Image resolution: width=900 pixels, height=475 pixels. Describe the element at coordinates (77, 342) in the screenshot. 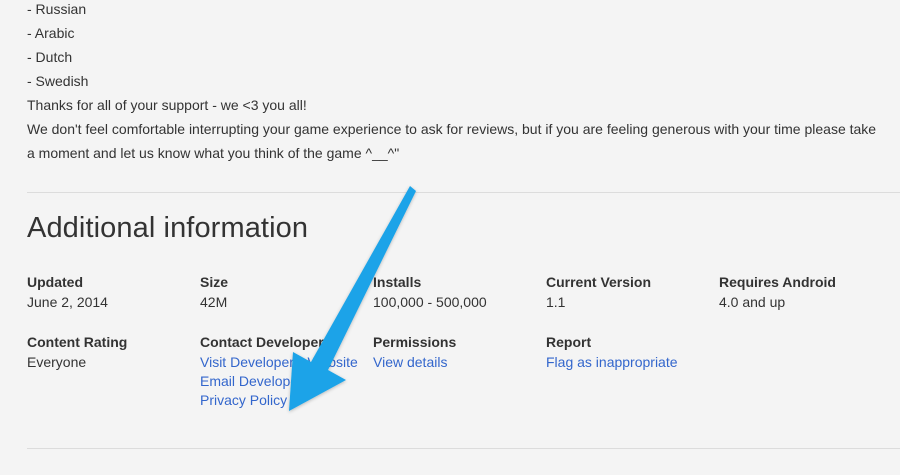

I see `info-label: Content Rating` at that location.